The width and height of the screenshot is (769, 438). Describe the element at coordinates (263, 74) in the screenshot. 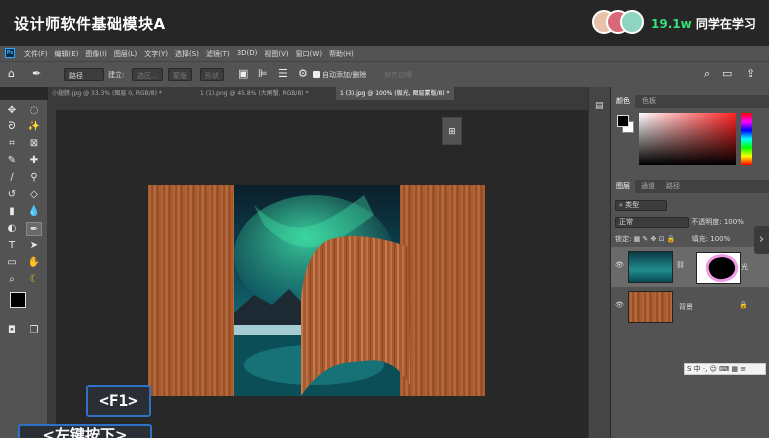

I see `path-alignment-icon: ⊫` at that location.